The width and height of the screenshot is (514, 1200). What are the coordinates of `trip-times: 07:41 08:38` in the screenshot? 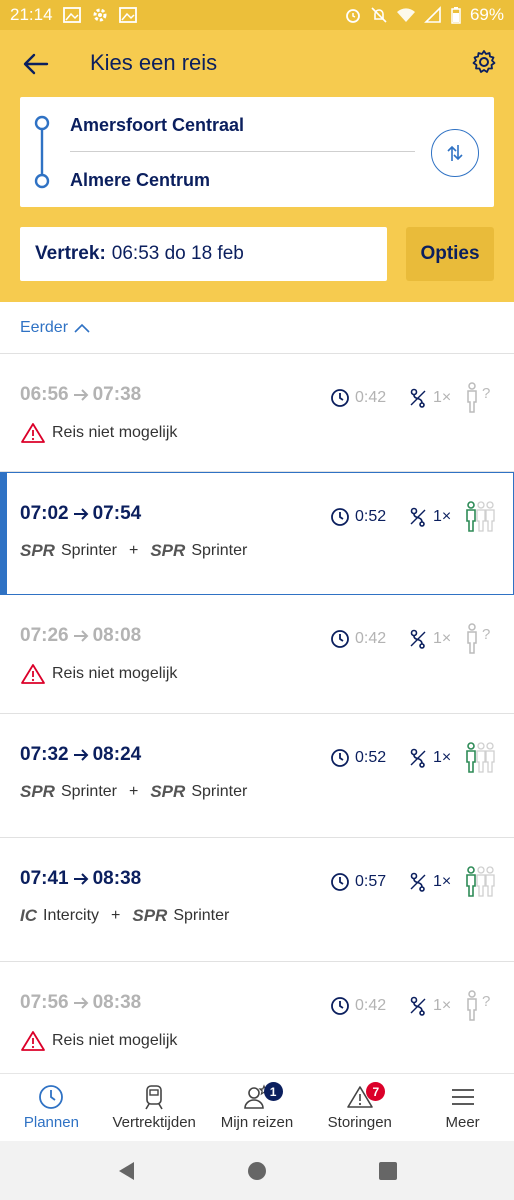 It's located at (80, 879).